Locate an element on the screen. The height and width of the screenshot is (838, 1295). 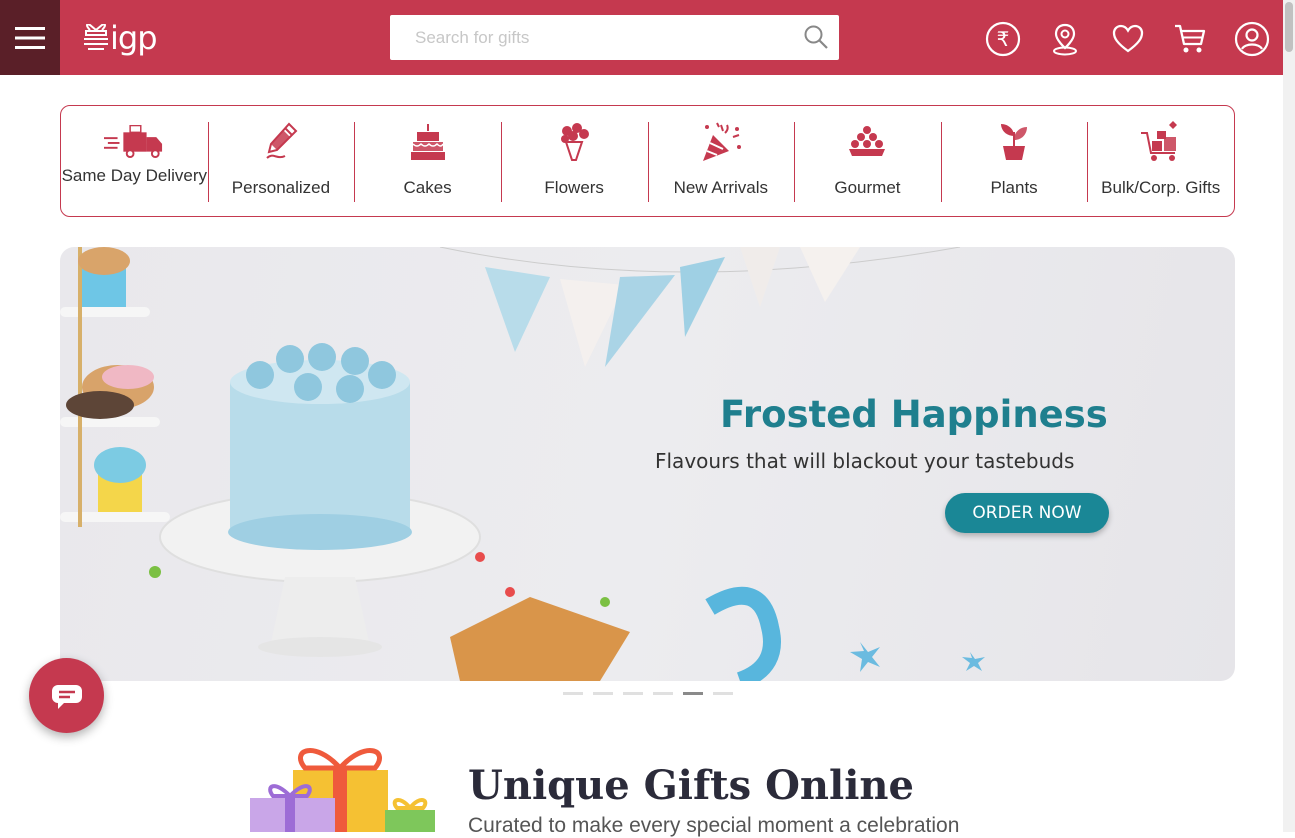
search-input is located at coordinates (592, 37).